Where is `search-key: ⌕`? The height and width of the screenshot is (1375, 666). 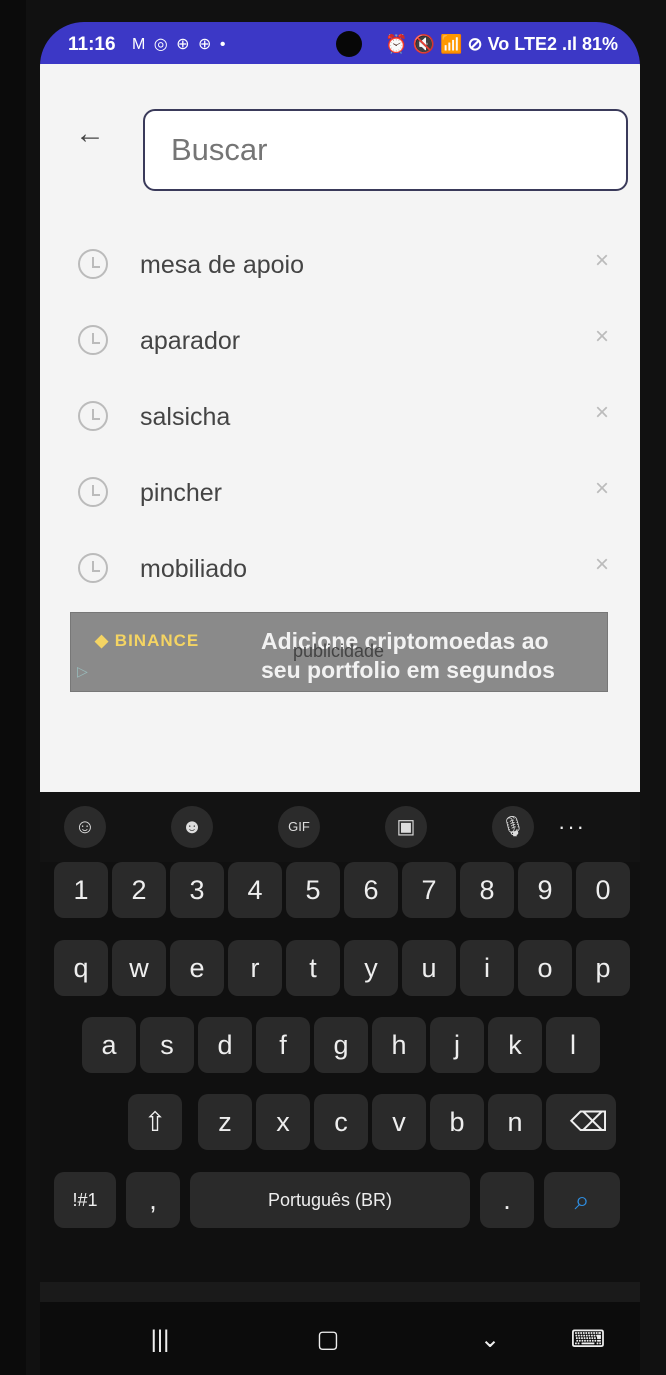
search-key: ⌕ is located at coordinates (582, 1200).